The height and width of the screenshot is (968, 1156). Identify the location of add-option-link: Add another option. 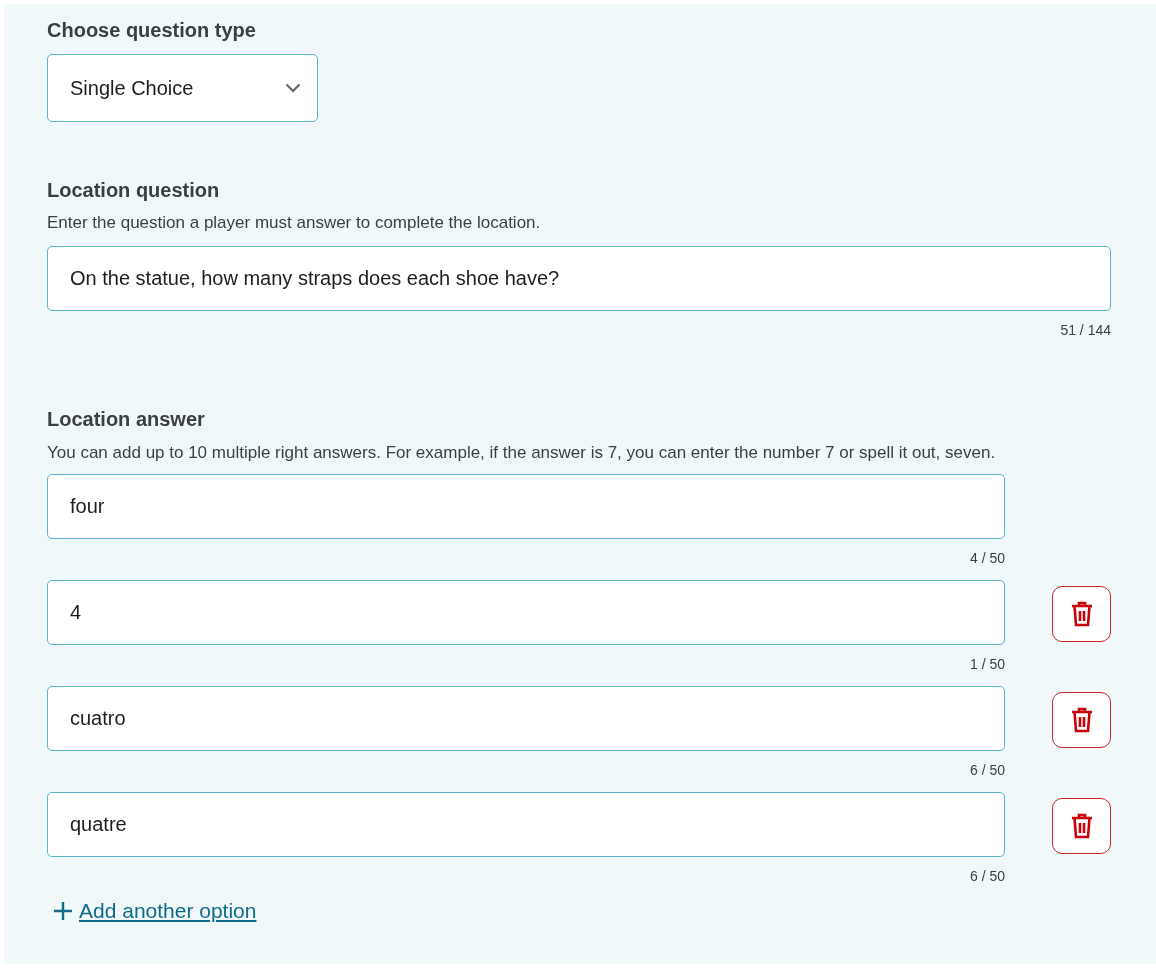
(155, 911).